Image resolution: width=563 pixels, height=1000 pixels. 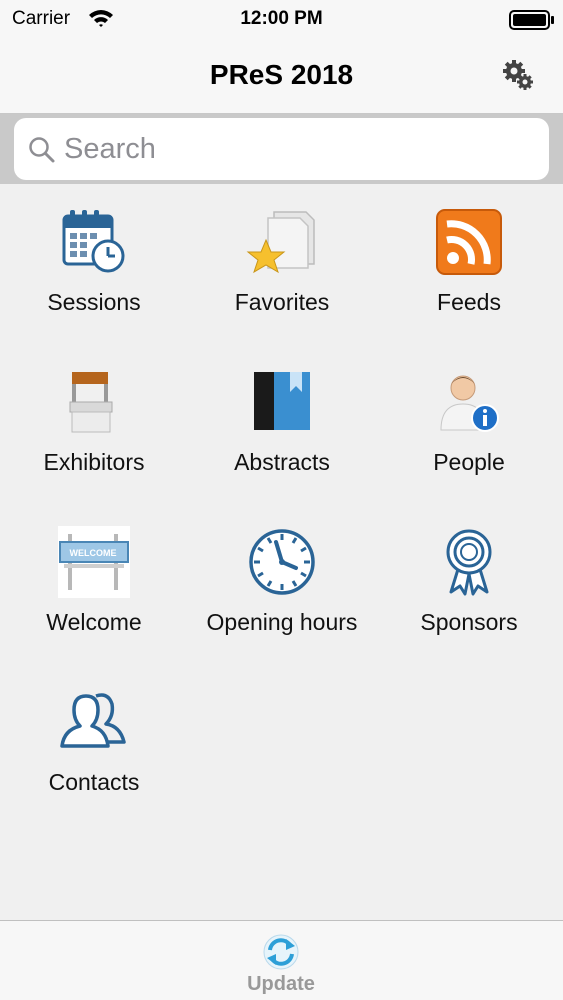 I want to click on grid-item-label: Opening hours, so click(x=282, y=622).